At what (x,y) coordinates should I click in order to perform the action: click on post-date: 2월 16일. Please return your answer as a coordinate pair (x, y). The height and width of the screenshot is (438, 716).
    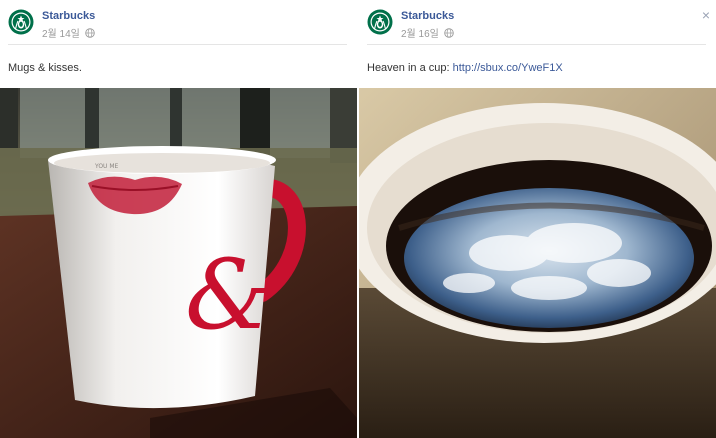
    Looking at the image, I should click on (420, 32).